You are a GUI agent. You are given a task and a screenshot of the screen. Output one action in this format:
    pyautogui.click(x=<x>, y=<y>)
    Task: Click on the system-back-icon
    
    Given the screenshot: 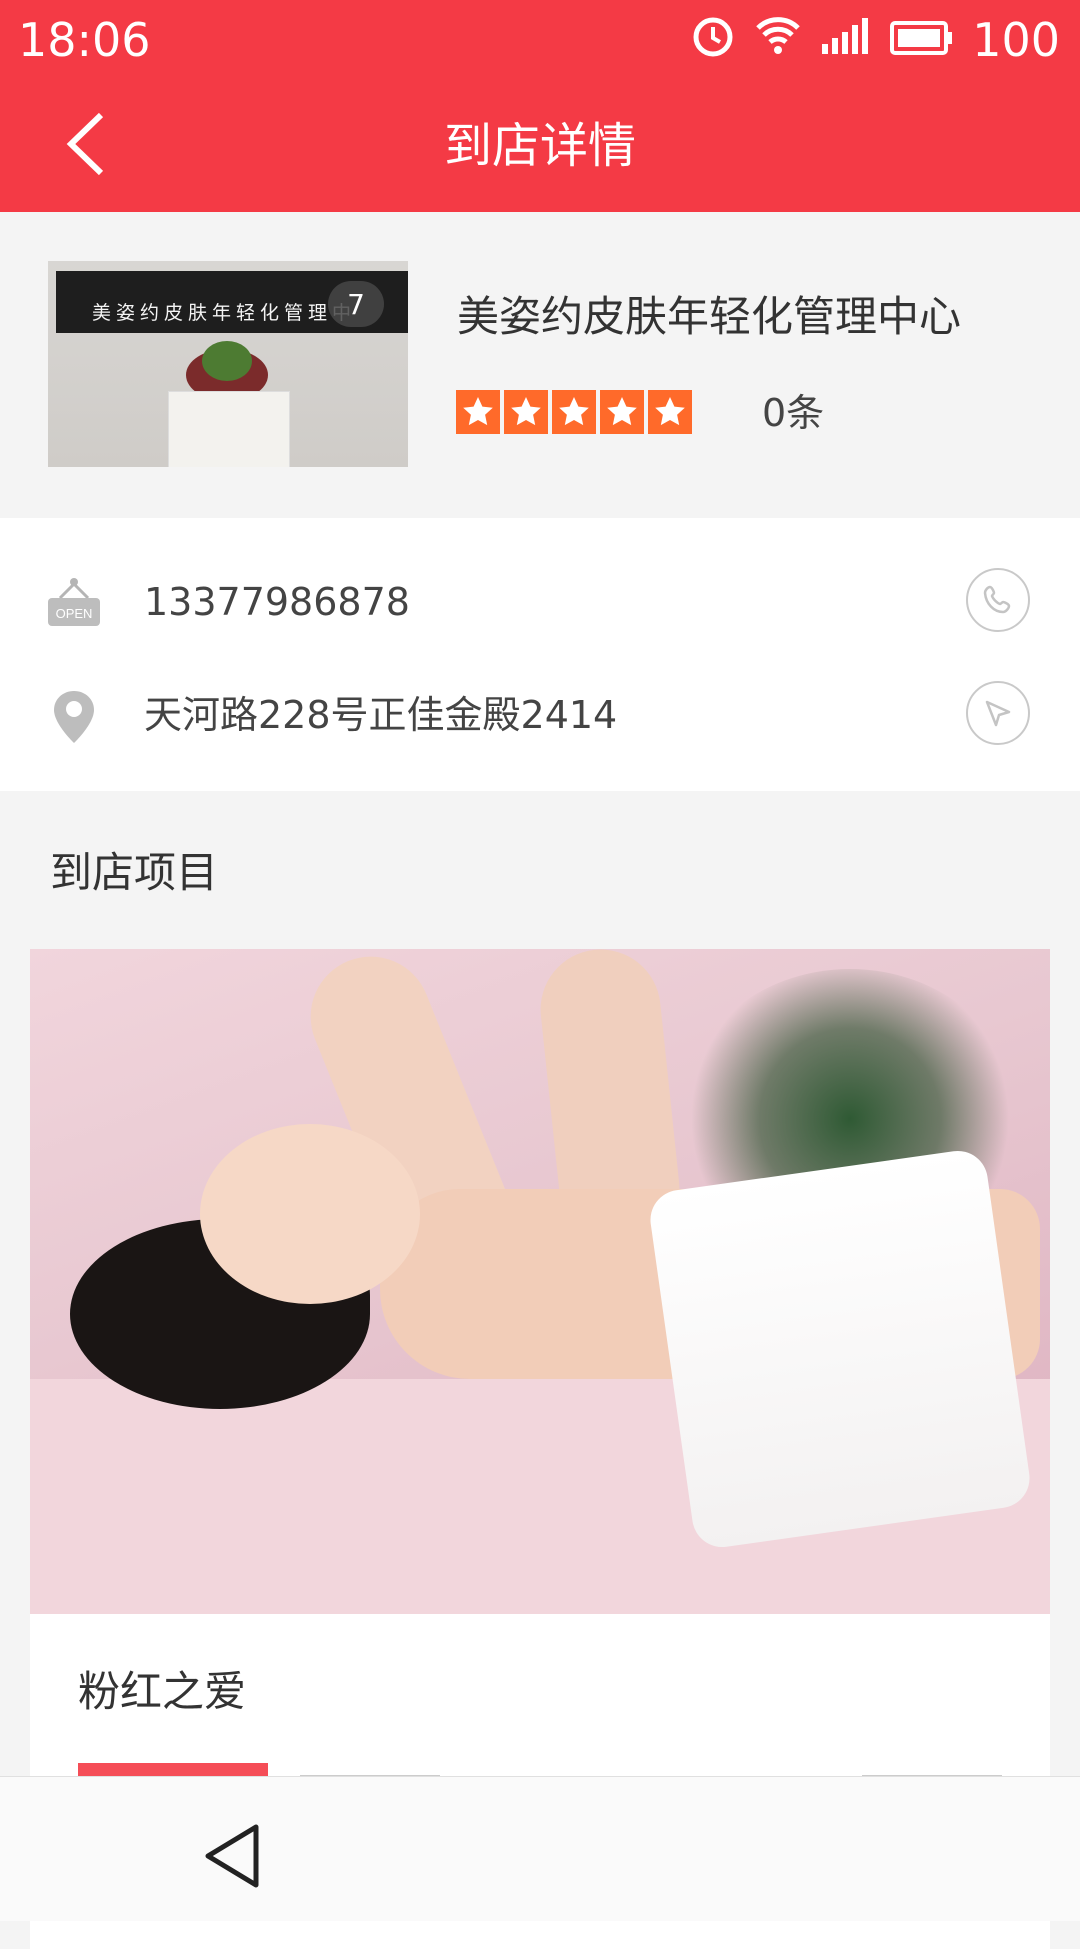 What is the action you would take?
    pyautogui.click(x=232, y=1856)
    